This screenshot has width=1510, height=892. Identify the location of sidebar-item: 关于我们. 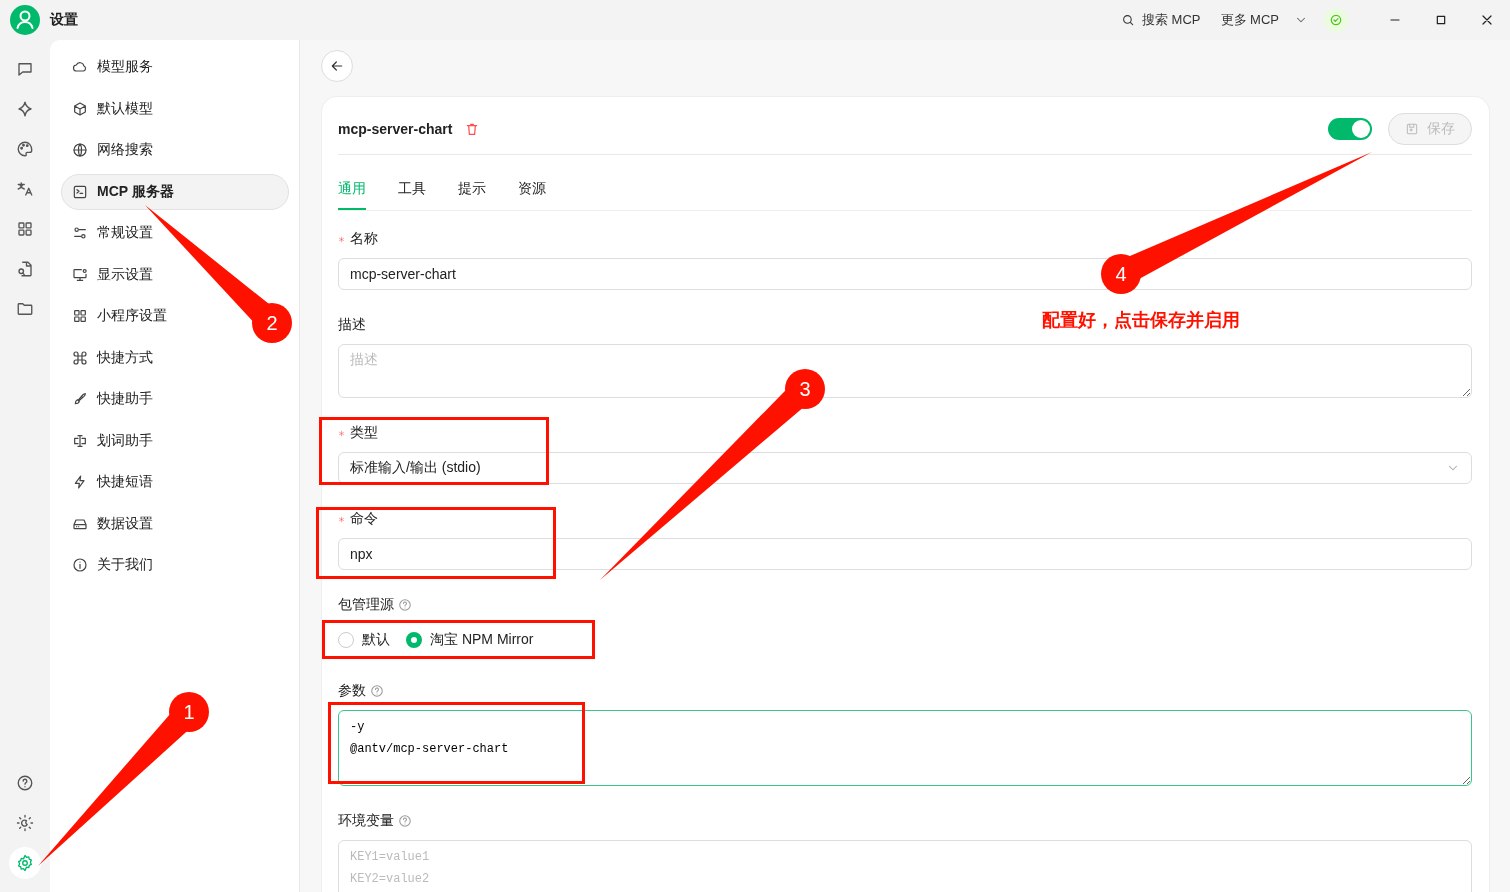
(112, 565).